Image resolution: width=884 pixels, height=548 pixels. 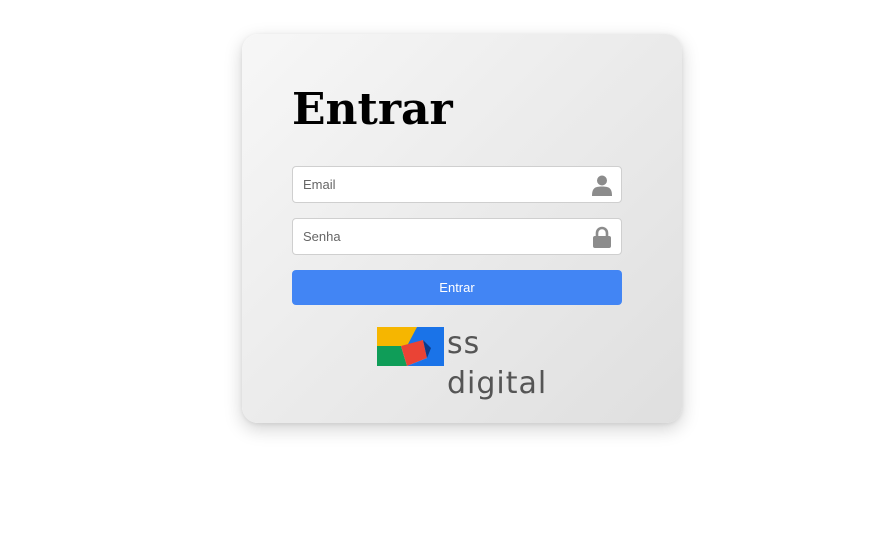 I want to click on password-field, so click(x=457, y=236).